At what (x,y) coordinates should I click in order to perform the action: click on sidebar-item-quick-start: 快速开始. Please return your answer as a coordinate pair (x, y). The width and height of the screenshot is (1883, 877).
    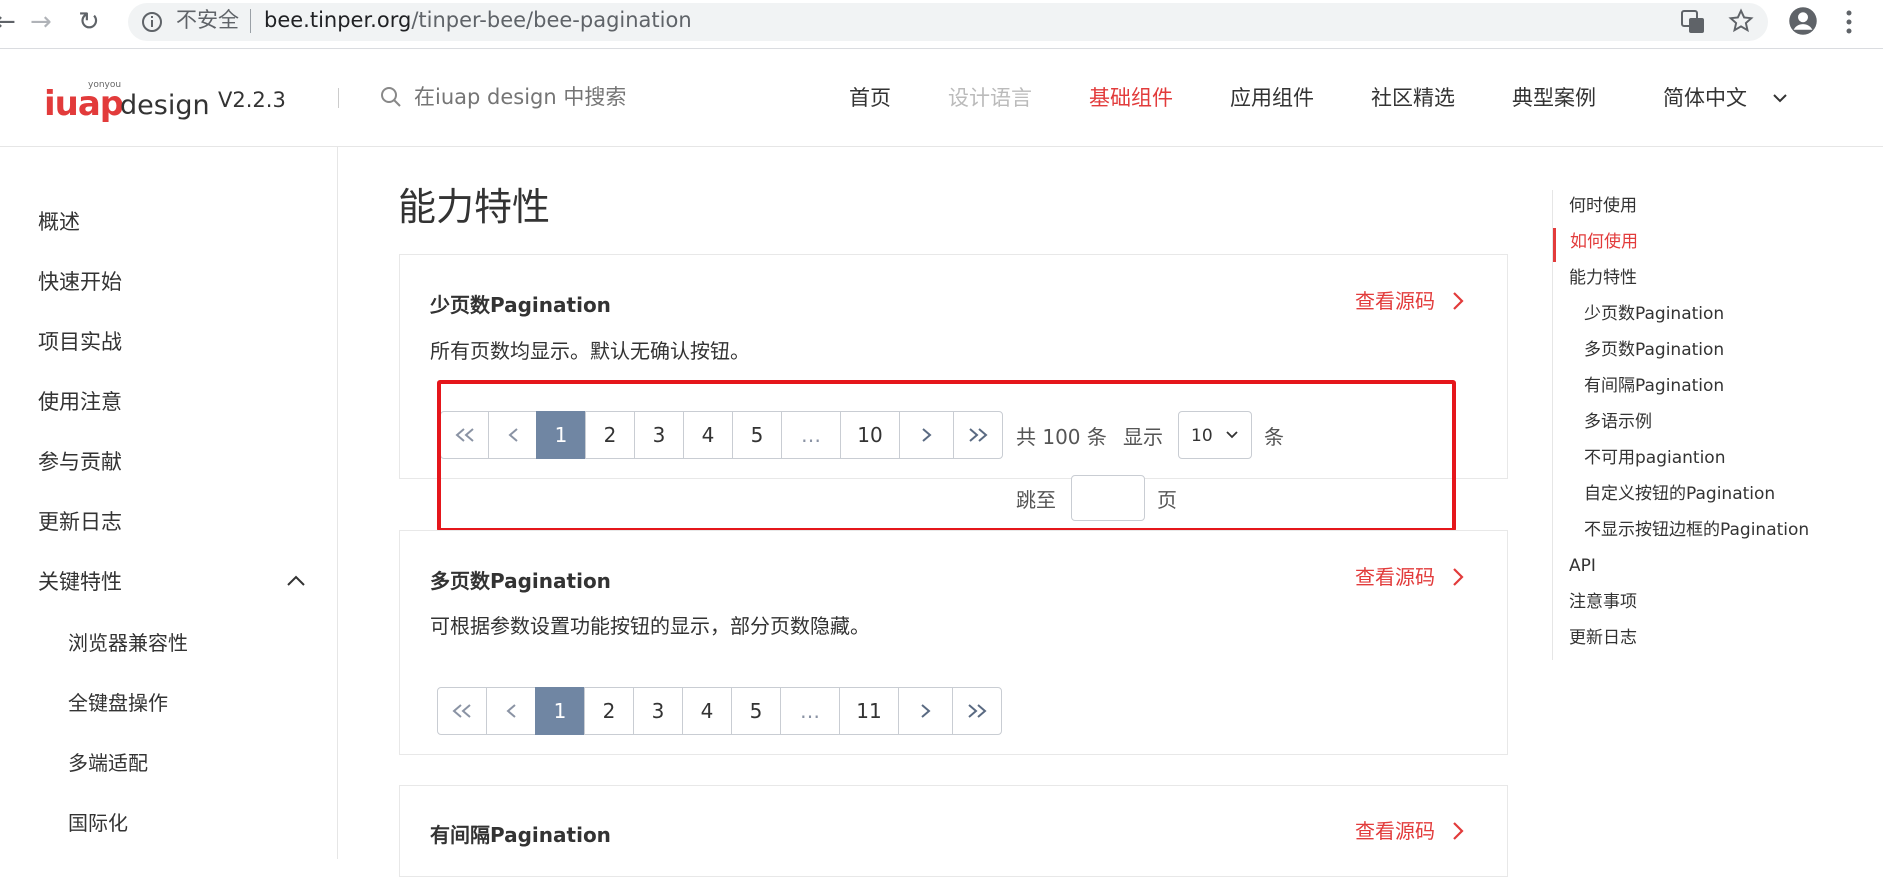
    Looking at the image, I should click on (80, 282).